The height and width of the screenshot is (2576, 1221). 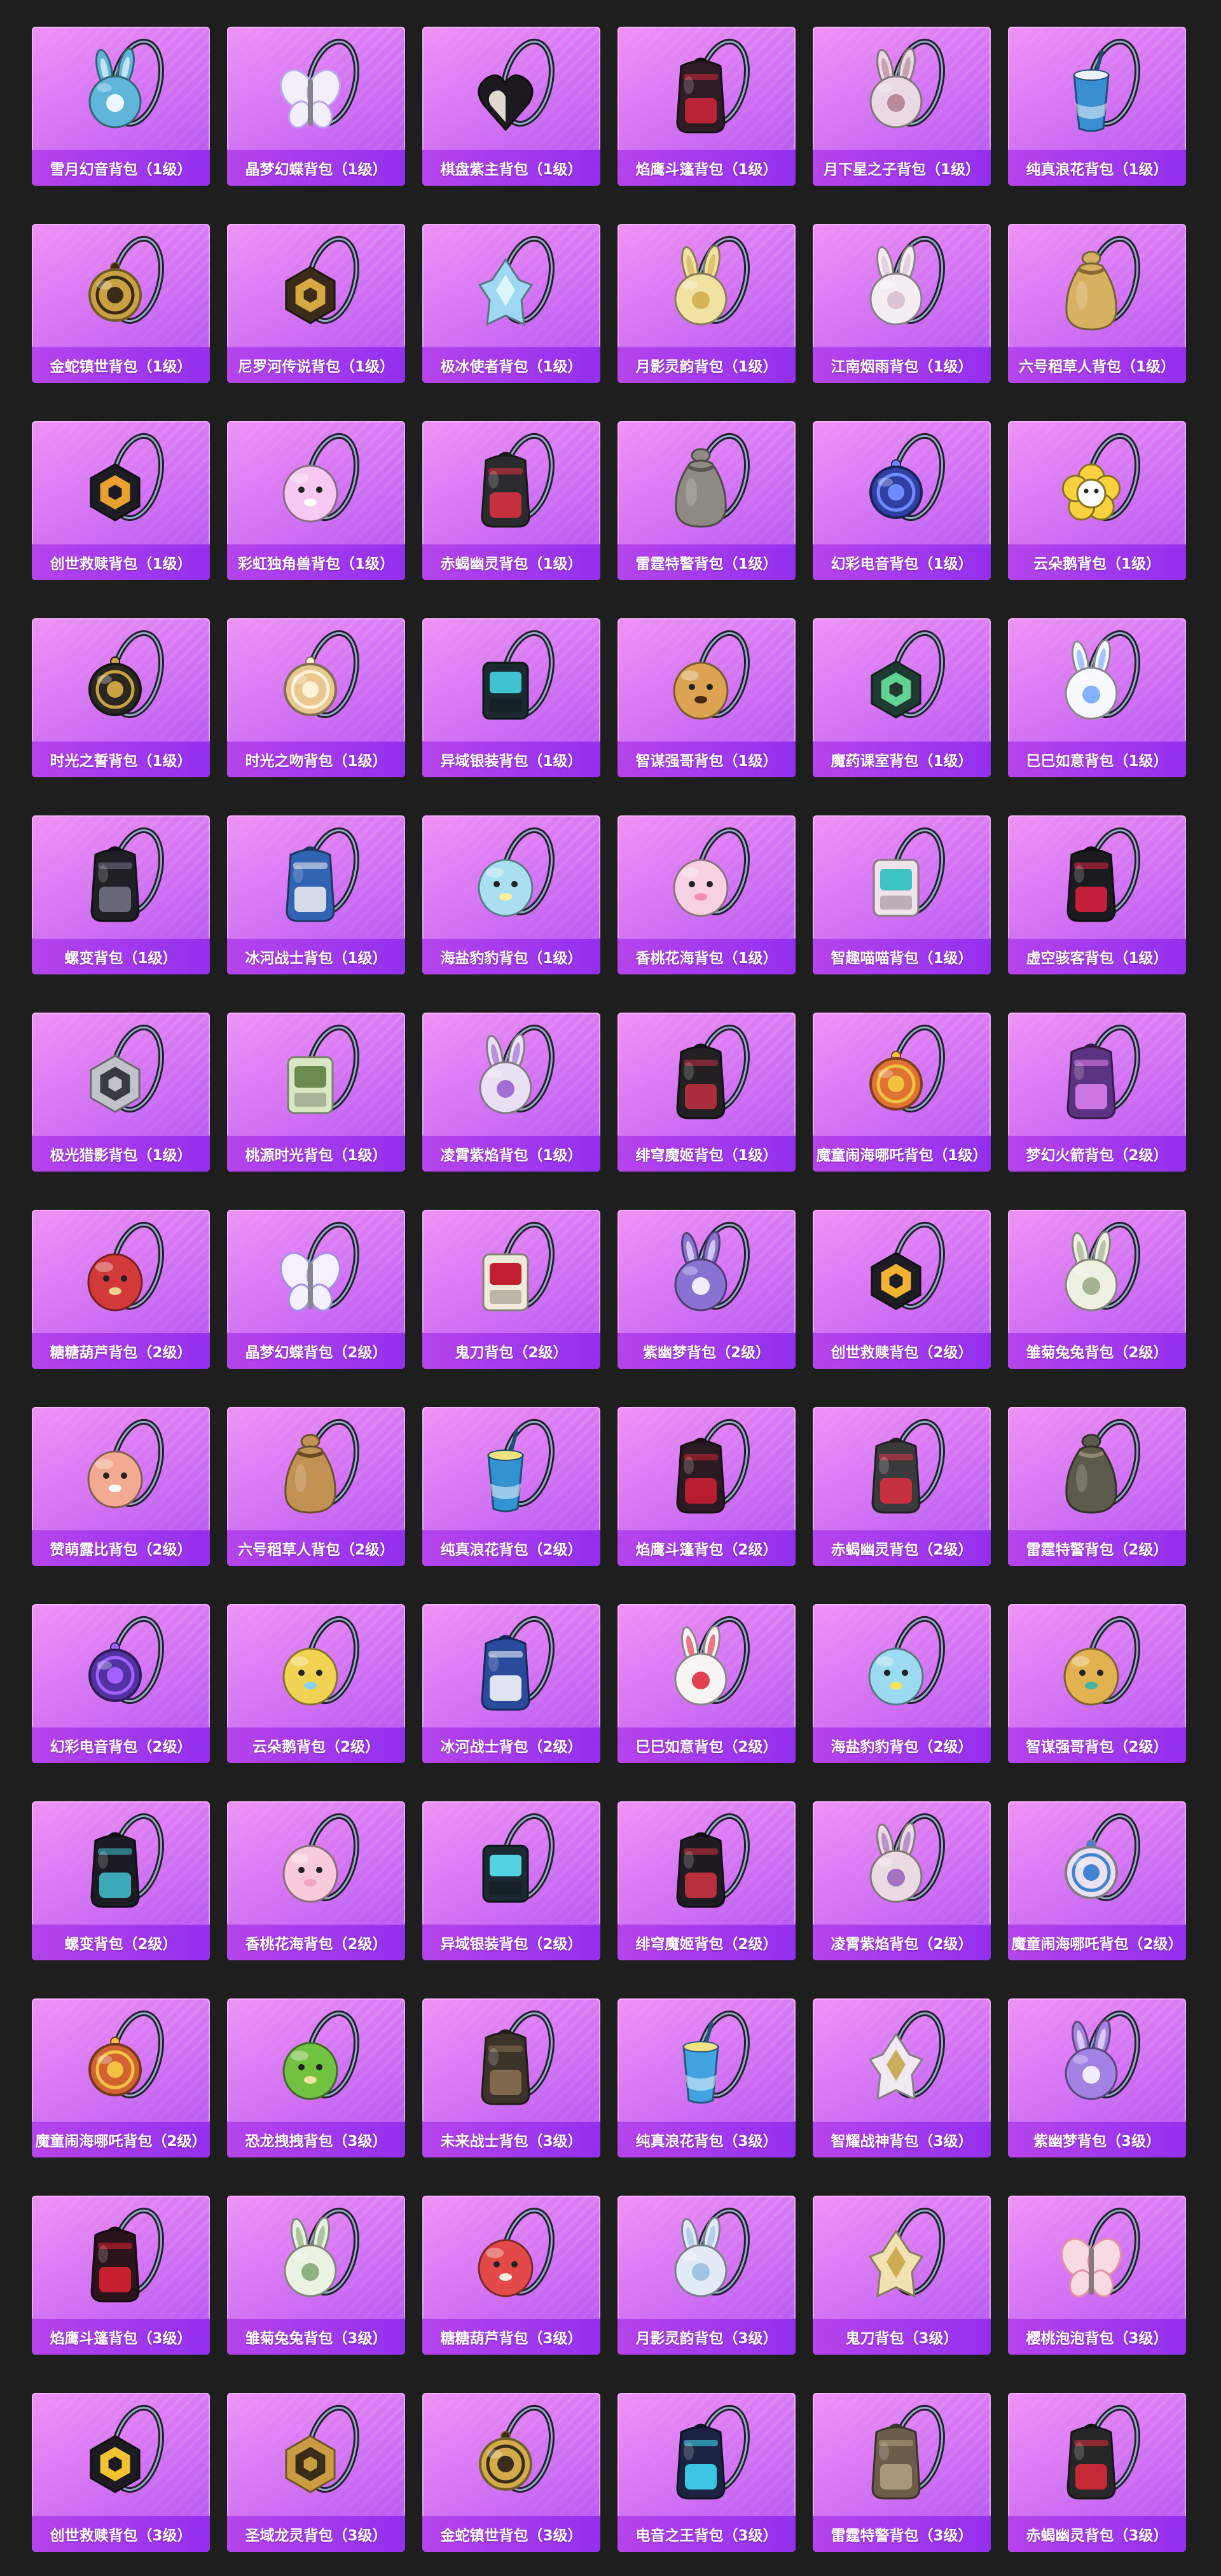 What do you see at coordinates (511, 1548) in the screenshot?
I see `item-label: 纯真浪花背包（2级）` at bounding box center [511, 1548].